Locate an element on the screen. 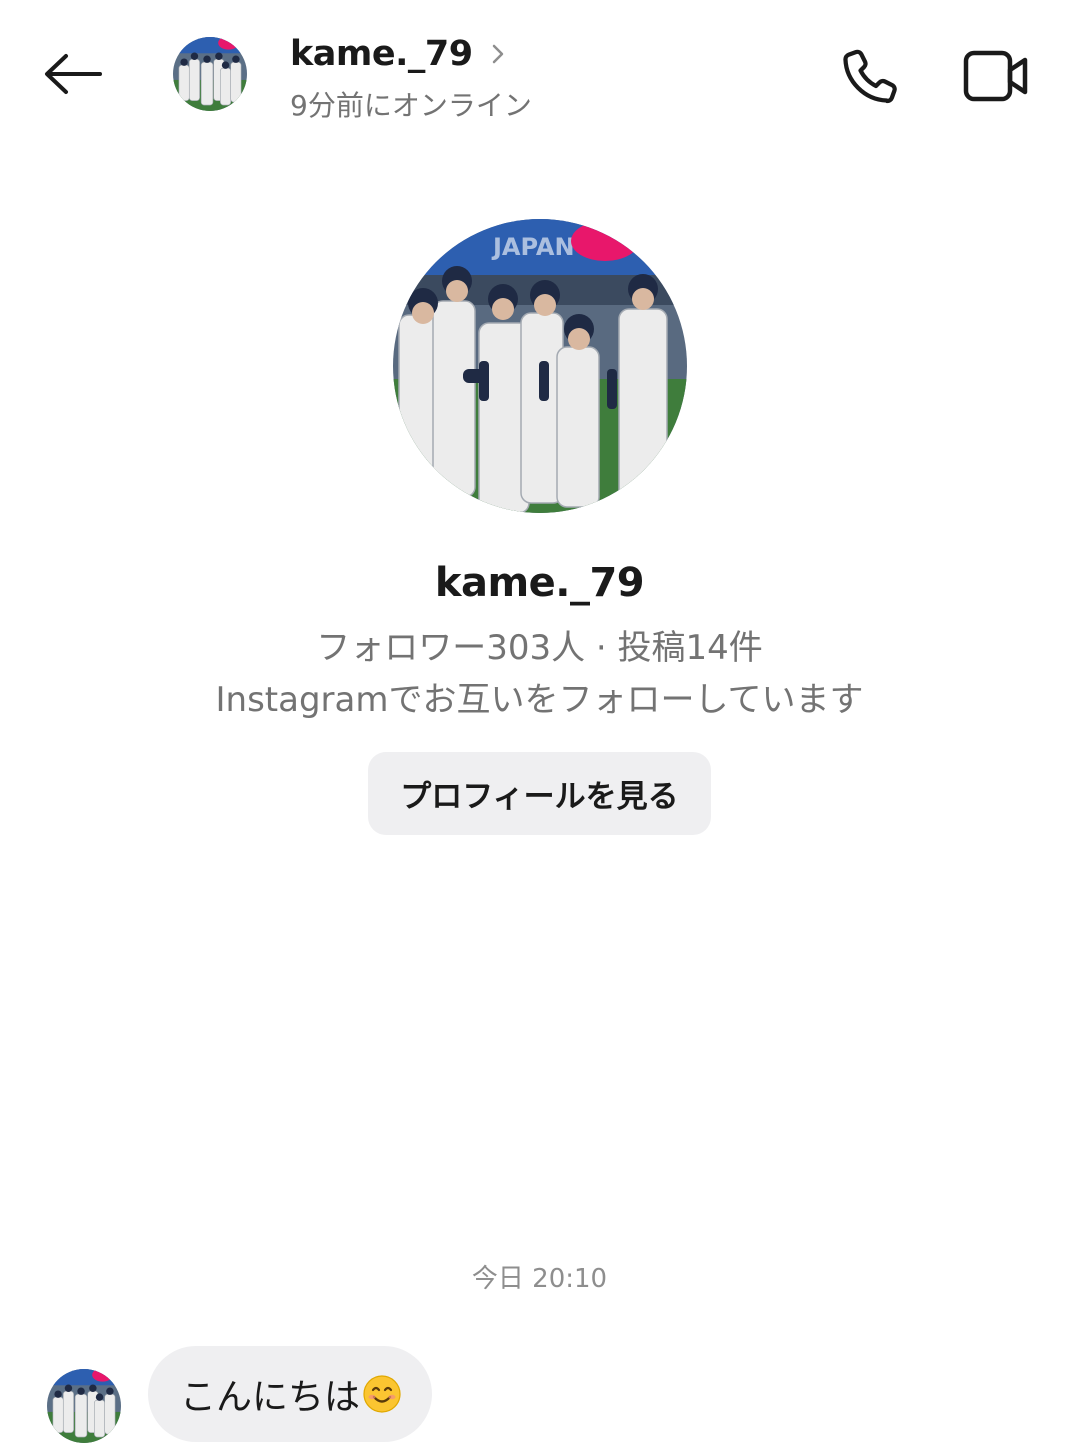 The width and height of the screenshot is (1079, 1455). profile-avatar: JAPAN is located at coordinates (540, 366).